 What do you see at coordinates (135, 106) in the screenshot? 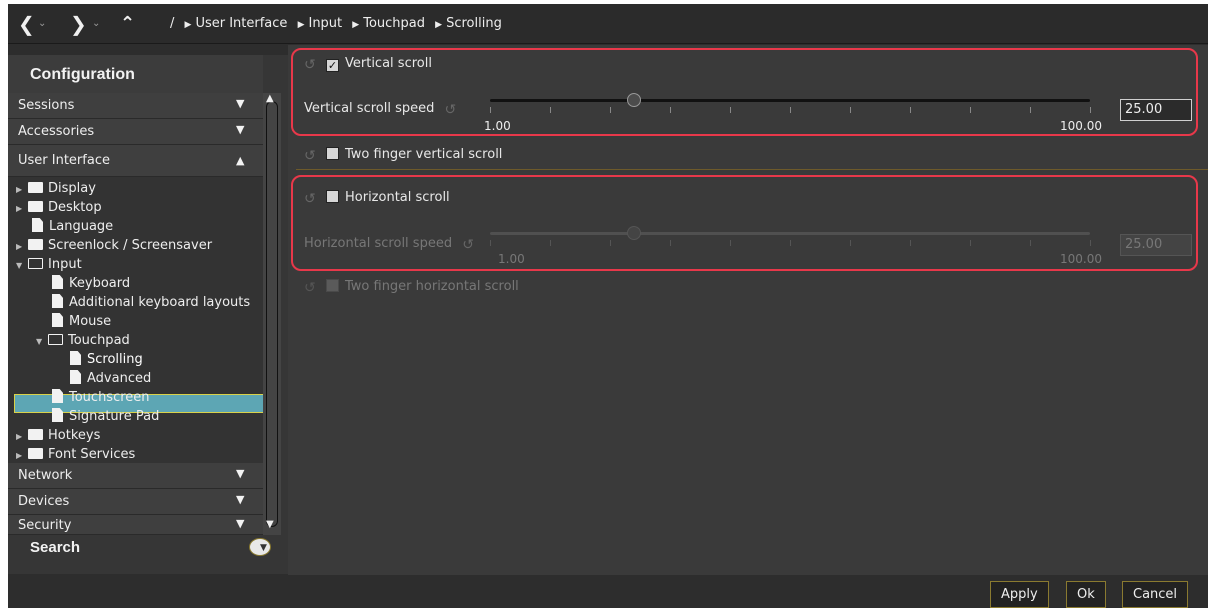
I see `category-sessions: Sessions ▼` at bounding box center [135, 106].